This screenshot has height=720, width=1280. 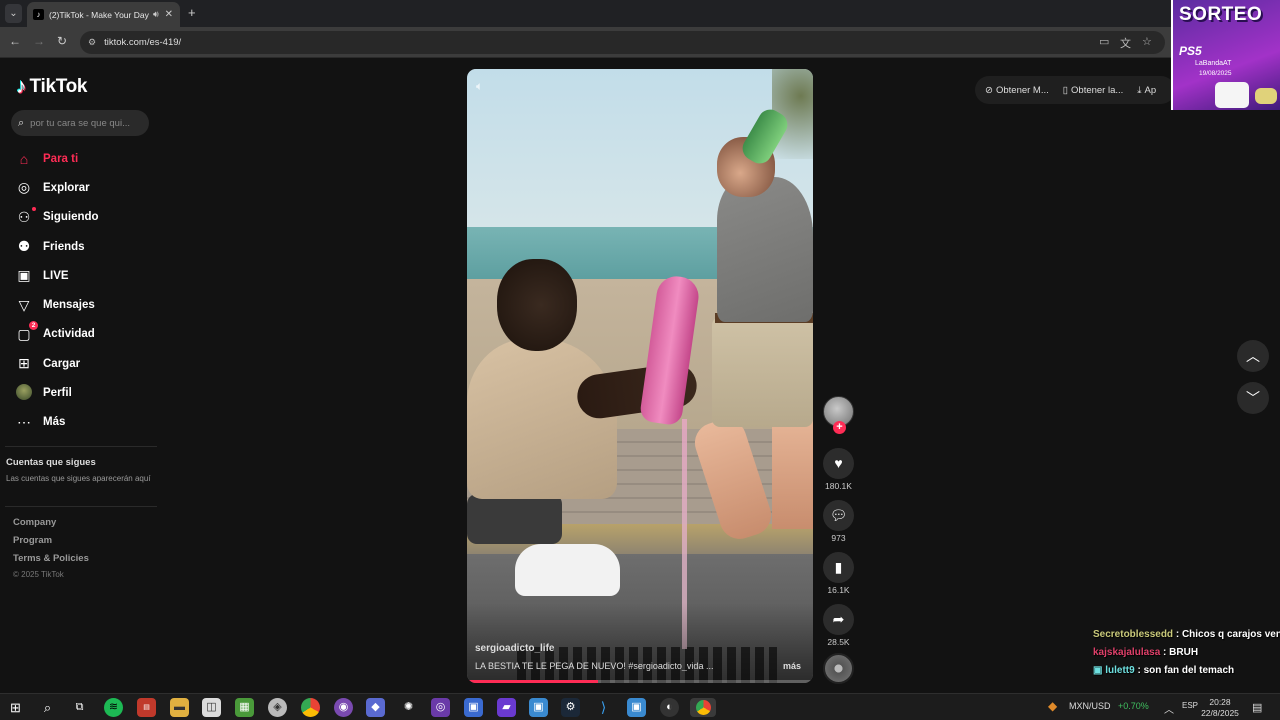 I want to click on chat-app-icon: ◉, so click(x=343, y=707).